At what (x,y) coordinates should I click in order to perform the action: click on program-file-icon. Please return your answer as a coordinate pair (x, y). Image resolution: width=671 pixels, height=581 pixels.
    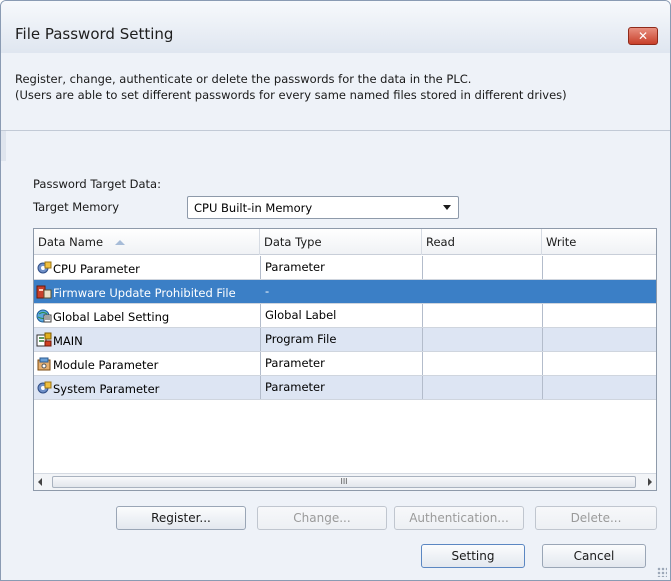
    Looking at the image, I should click on (44, 339).